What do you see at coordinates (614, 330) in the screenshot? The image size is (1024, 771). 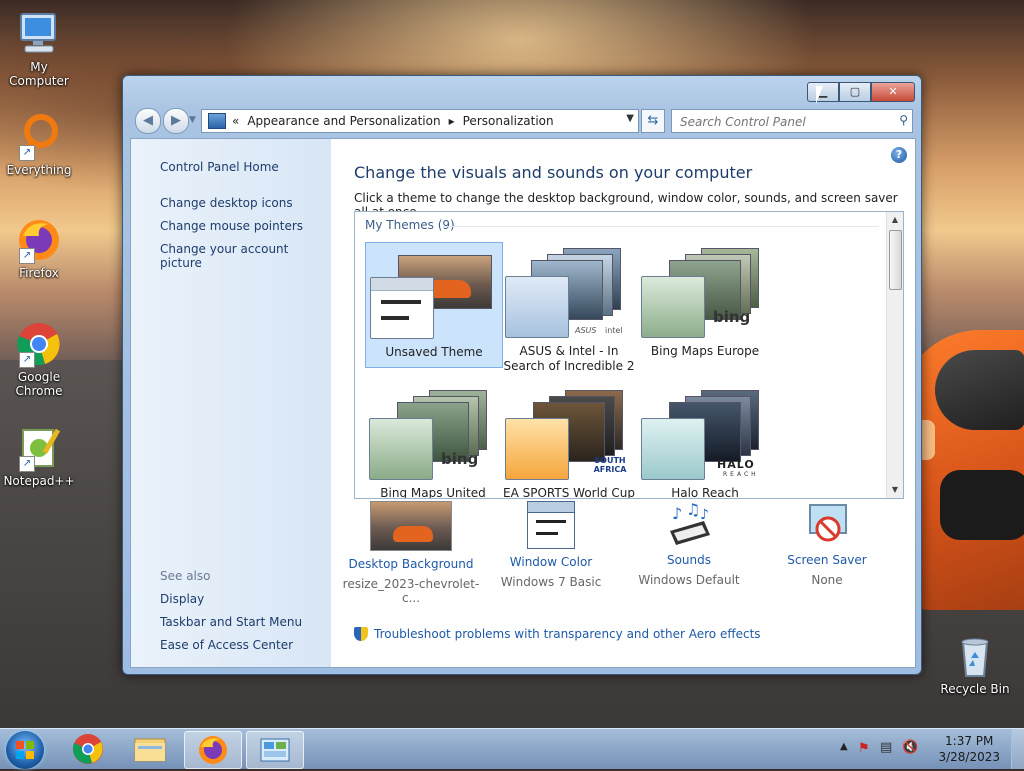 I see `intel-logo: intel` at bounding box center [614, 330].